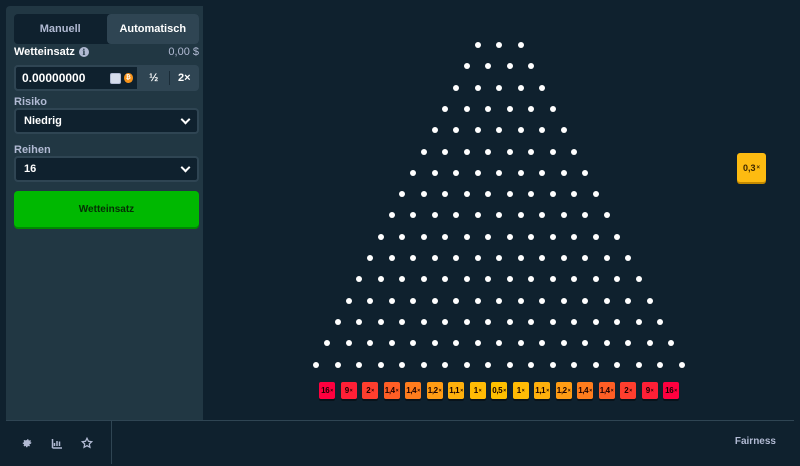 The width and height of the screenshot is (800, 466). What do you see at coordinates (370, 390) in the screenshot?
I see `multiplier-slot: 2 ×` at bounding box center [370, 390].